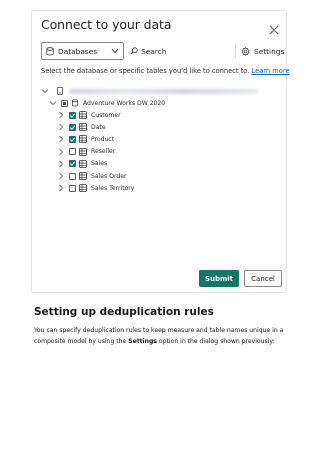  I want to click on section-heading: Setting up deduplication rules, so click(124, 312).